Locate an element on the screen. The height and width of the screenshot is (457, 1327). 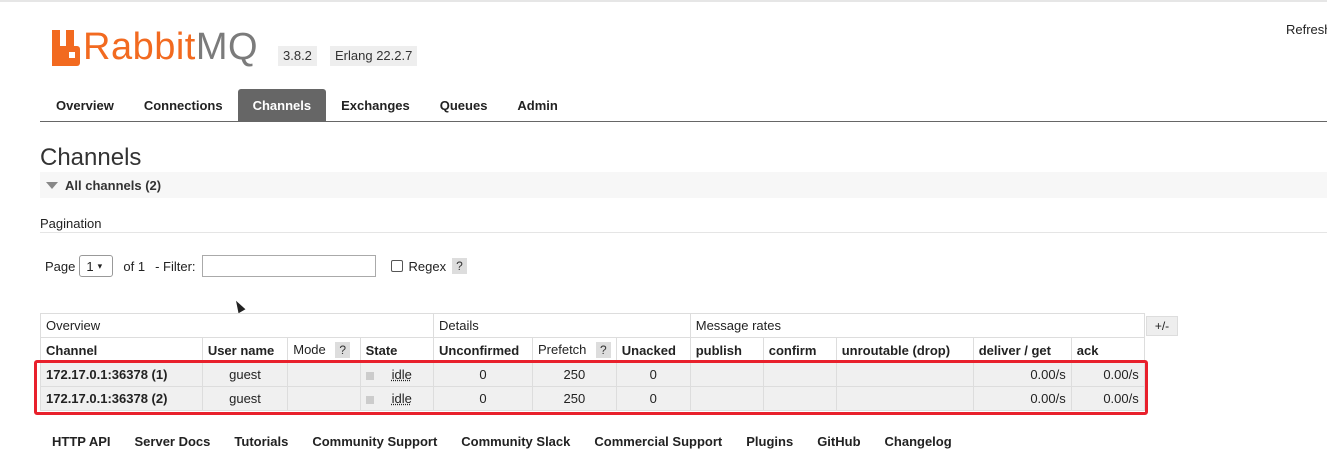
collapse-triangle-icon is located at coordinates (52, 185).